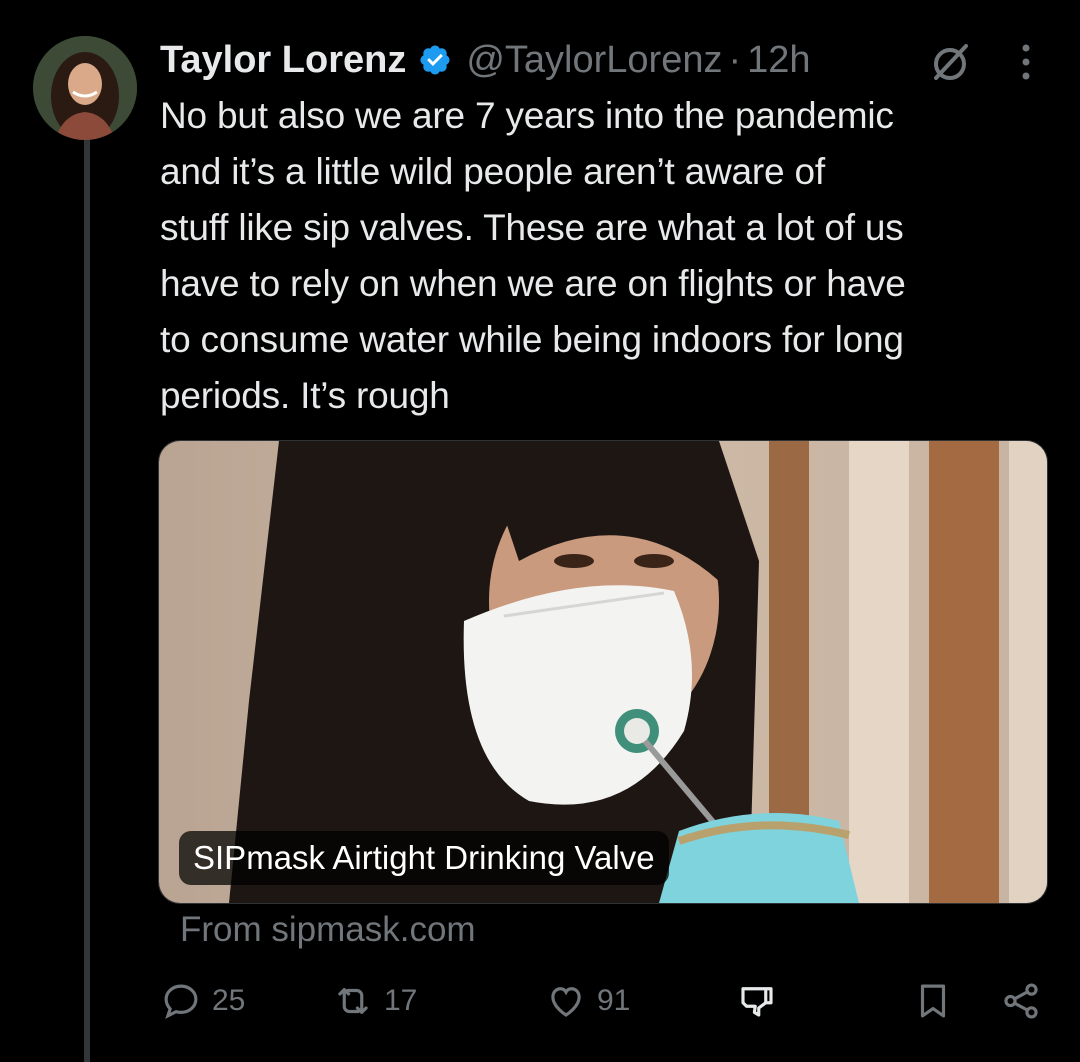 The image size is (1080, 1062). I want to click on card-source: From sipmask.com, so click(328, 930).